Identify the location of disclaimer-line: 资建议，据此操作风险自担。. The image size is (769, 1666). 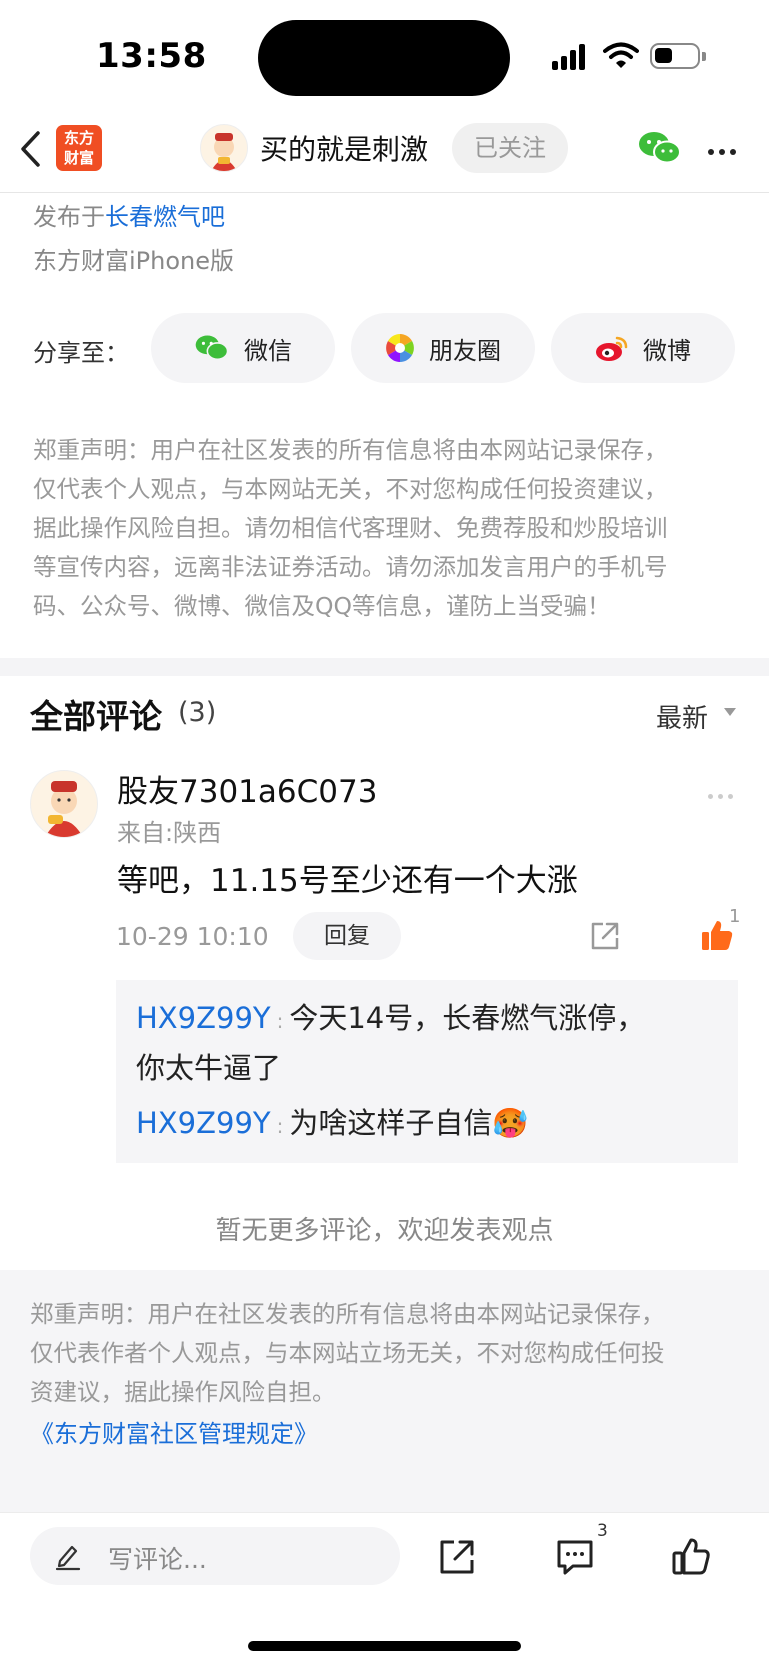
(183, 1392).